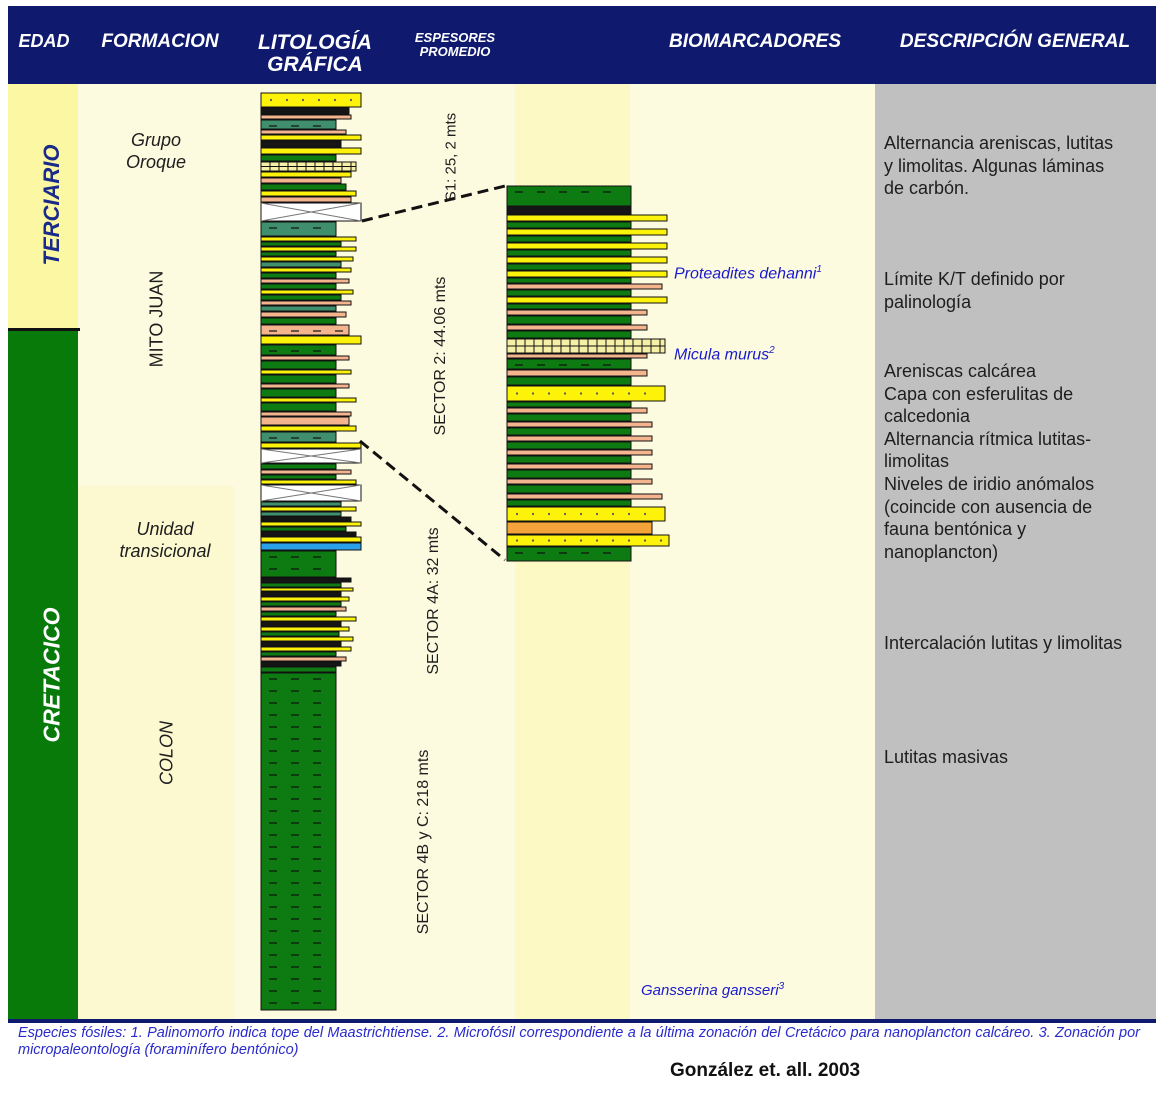 The width and height of the screenshot is (1170, 1096). I want to click on description-line: Lutitas masivas, so click(946, 757).